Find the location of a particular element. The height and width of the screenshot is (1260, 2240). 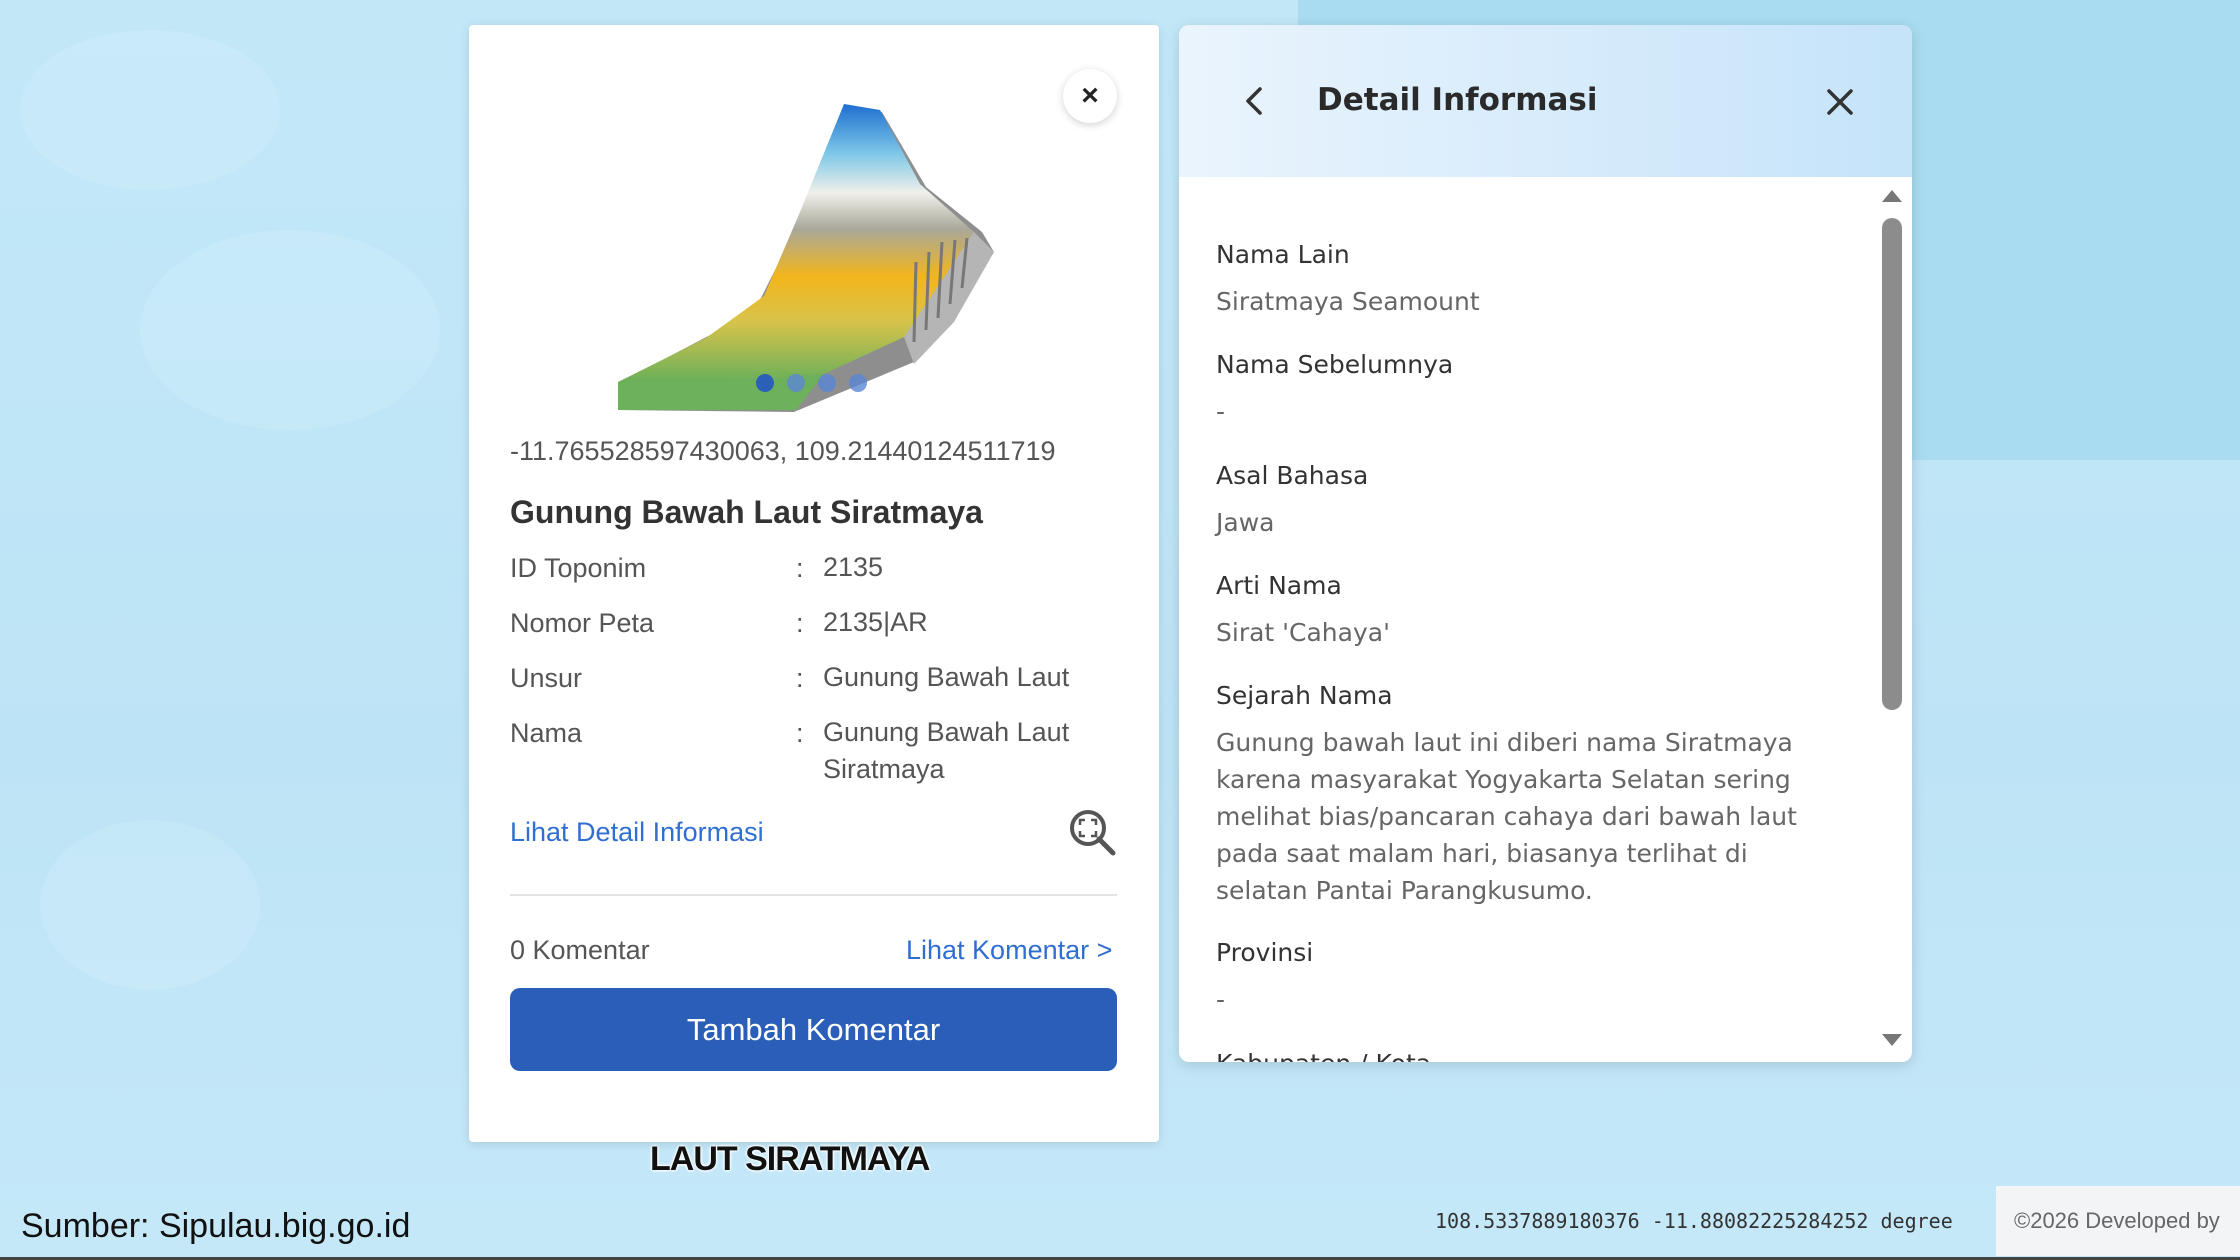

map-feature-label: LAUT SIRATMAYA is located at coordinates (790, 1159).